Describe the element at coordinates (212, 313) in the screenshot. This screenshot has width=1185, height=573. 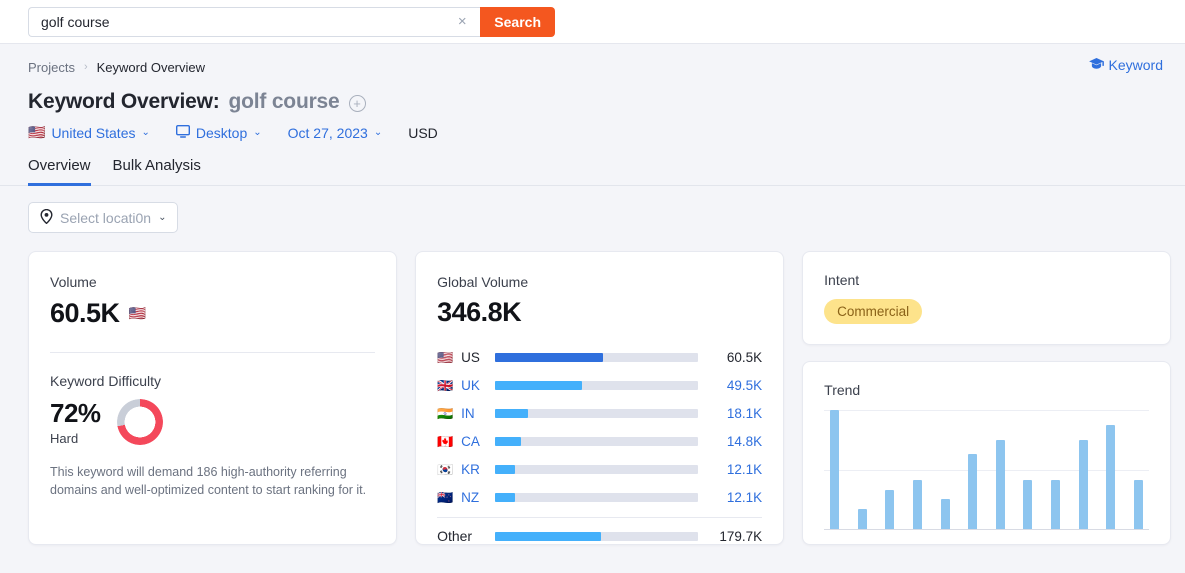
I see `volume-value-row: 60.5K 🇺🇸` at that location.